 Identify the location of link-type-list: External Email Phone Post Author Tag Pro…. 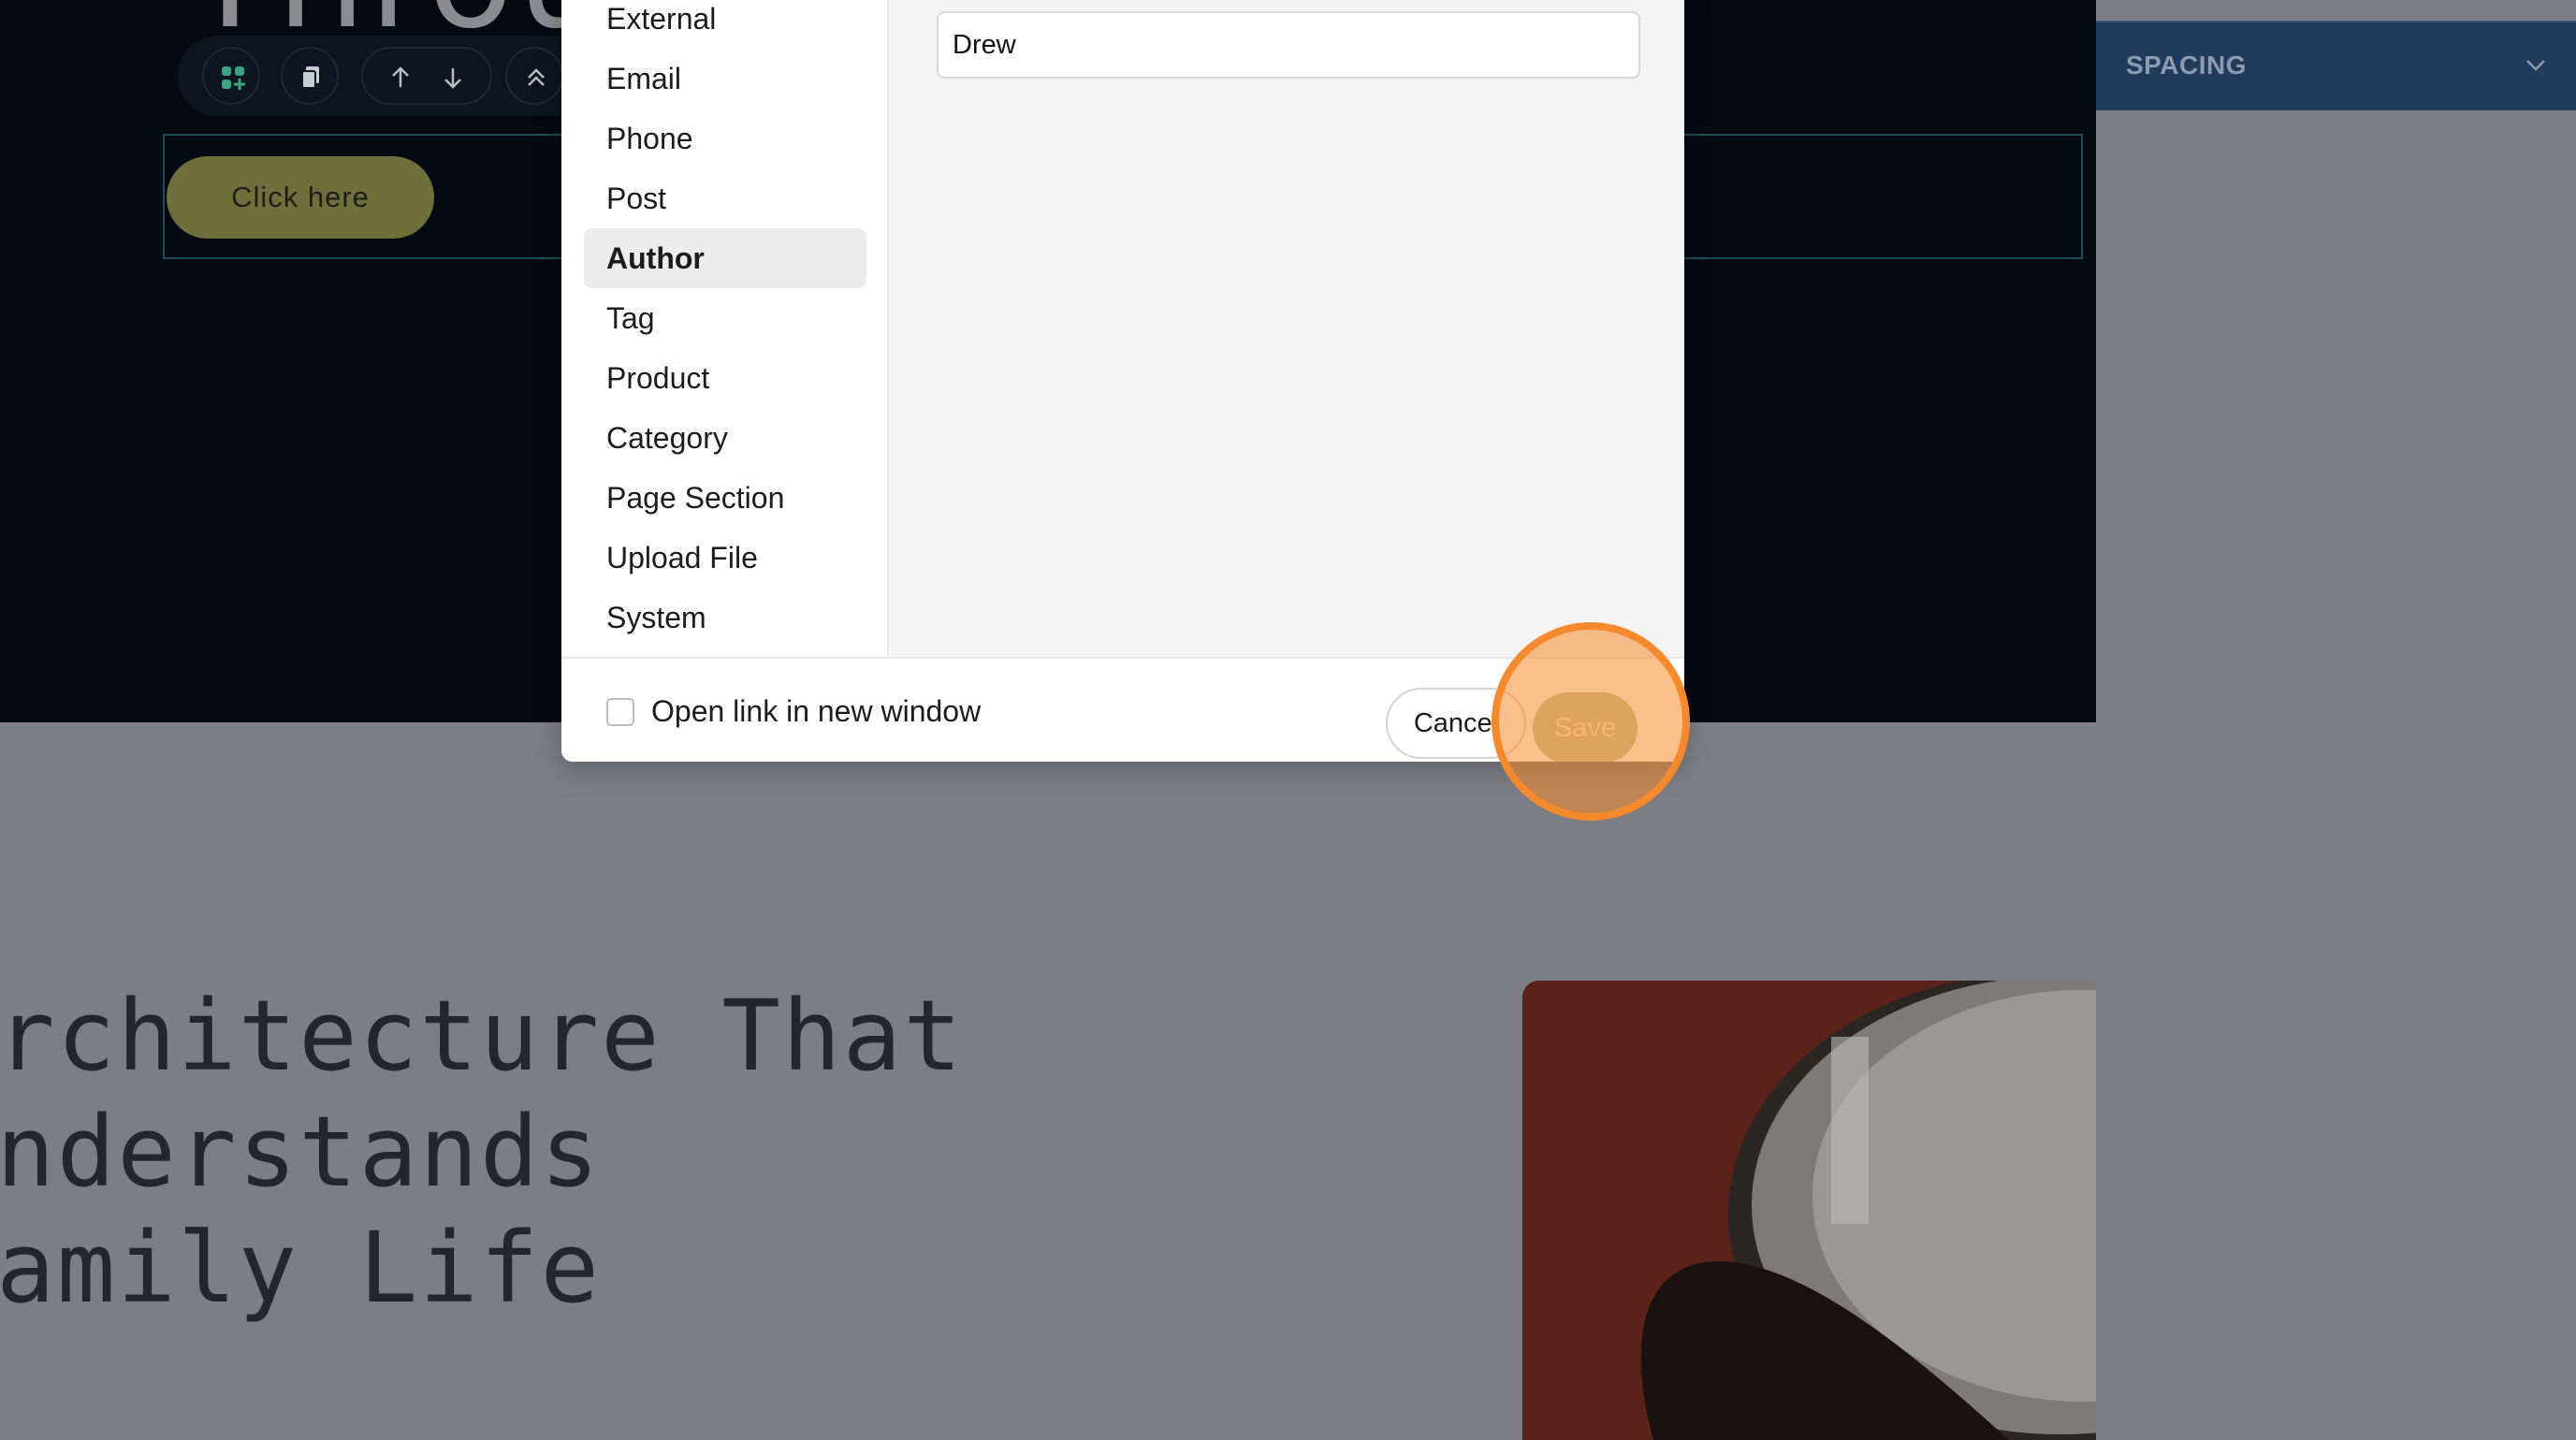
(725, 328).